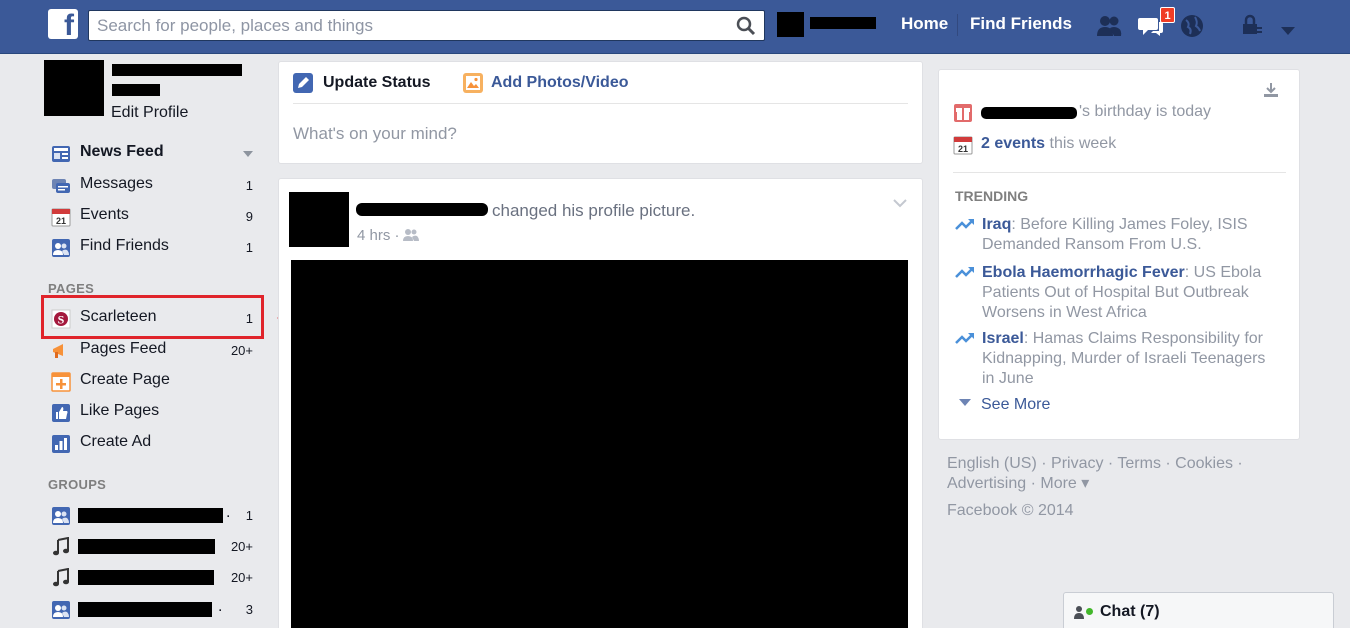  I want to click on pages-section-label: PAGES, so click(71, 288).